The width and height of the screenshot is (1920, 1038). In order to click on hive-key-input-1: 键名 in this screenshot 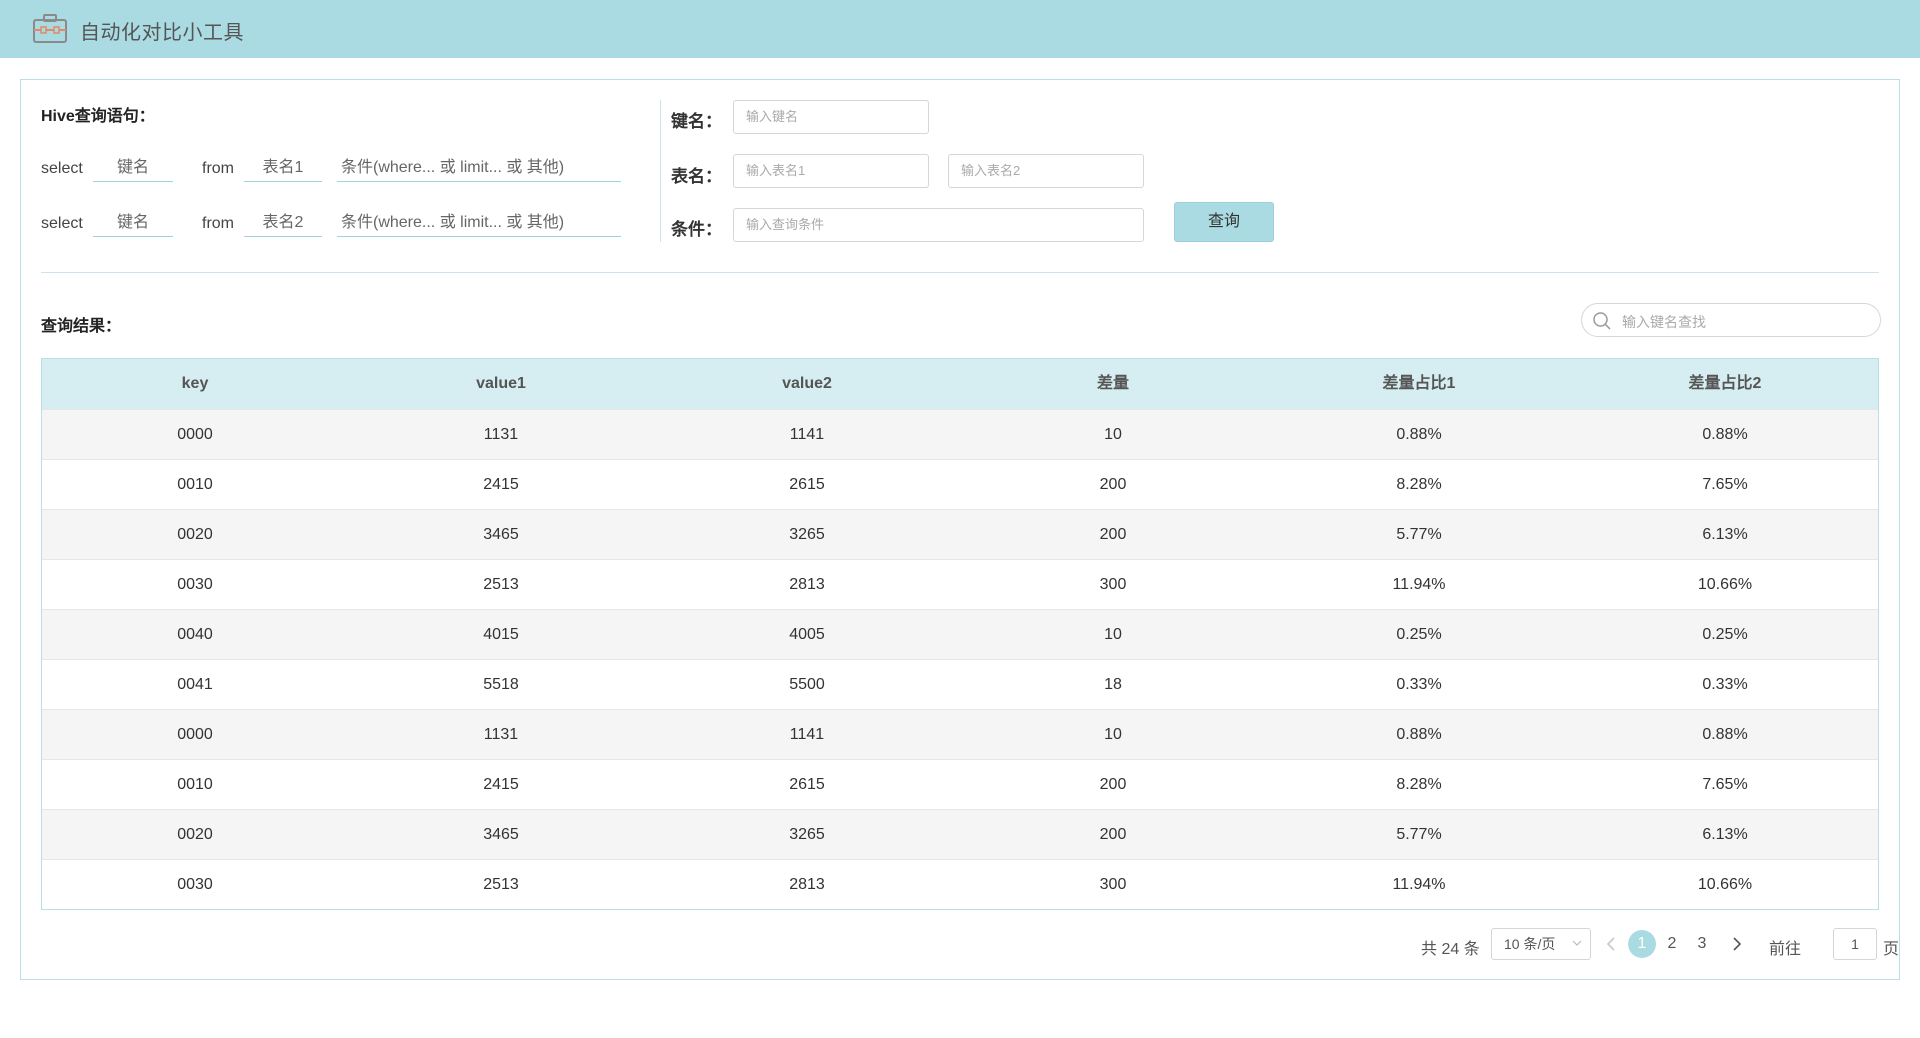, I will do `click(133, 168)`.